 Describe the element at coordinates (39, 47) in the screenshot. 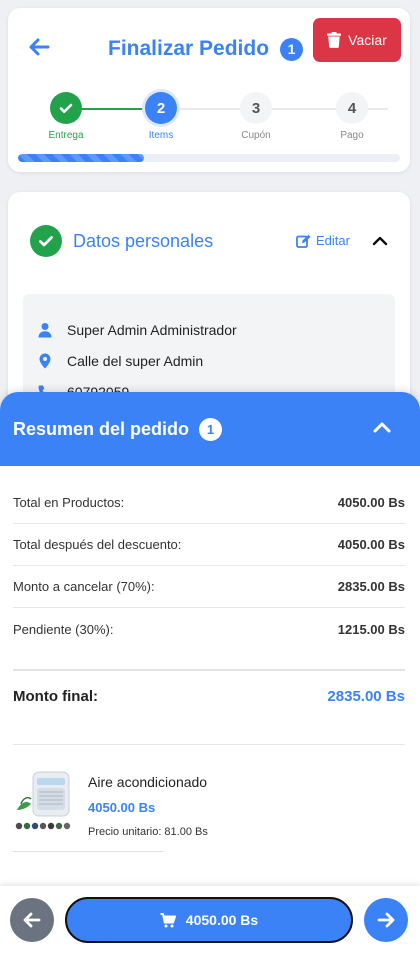

I see `back-arrow-icon` at that location.